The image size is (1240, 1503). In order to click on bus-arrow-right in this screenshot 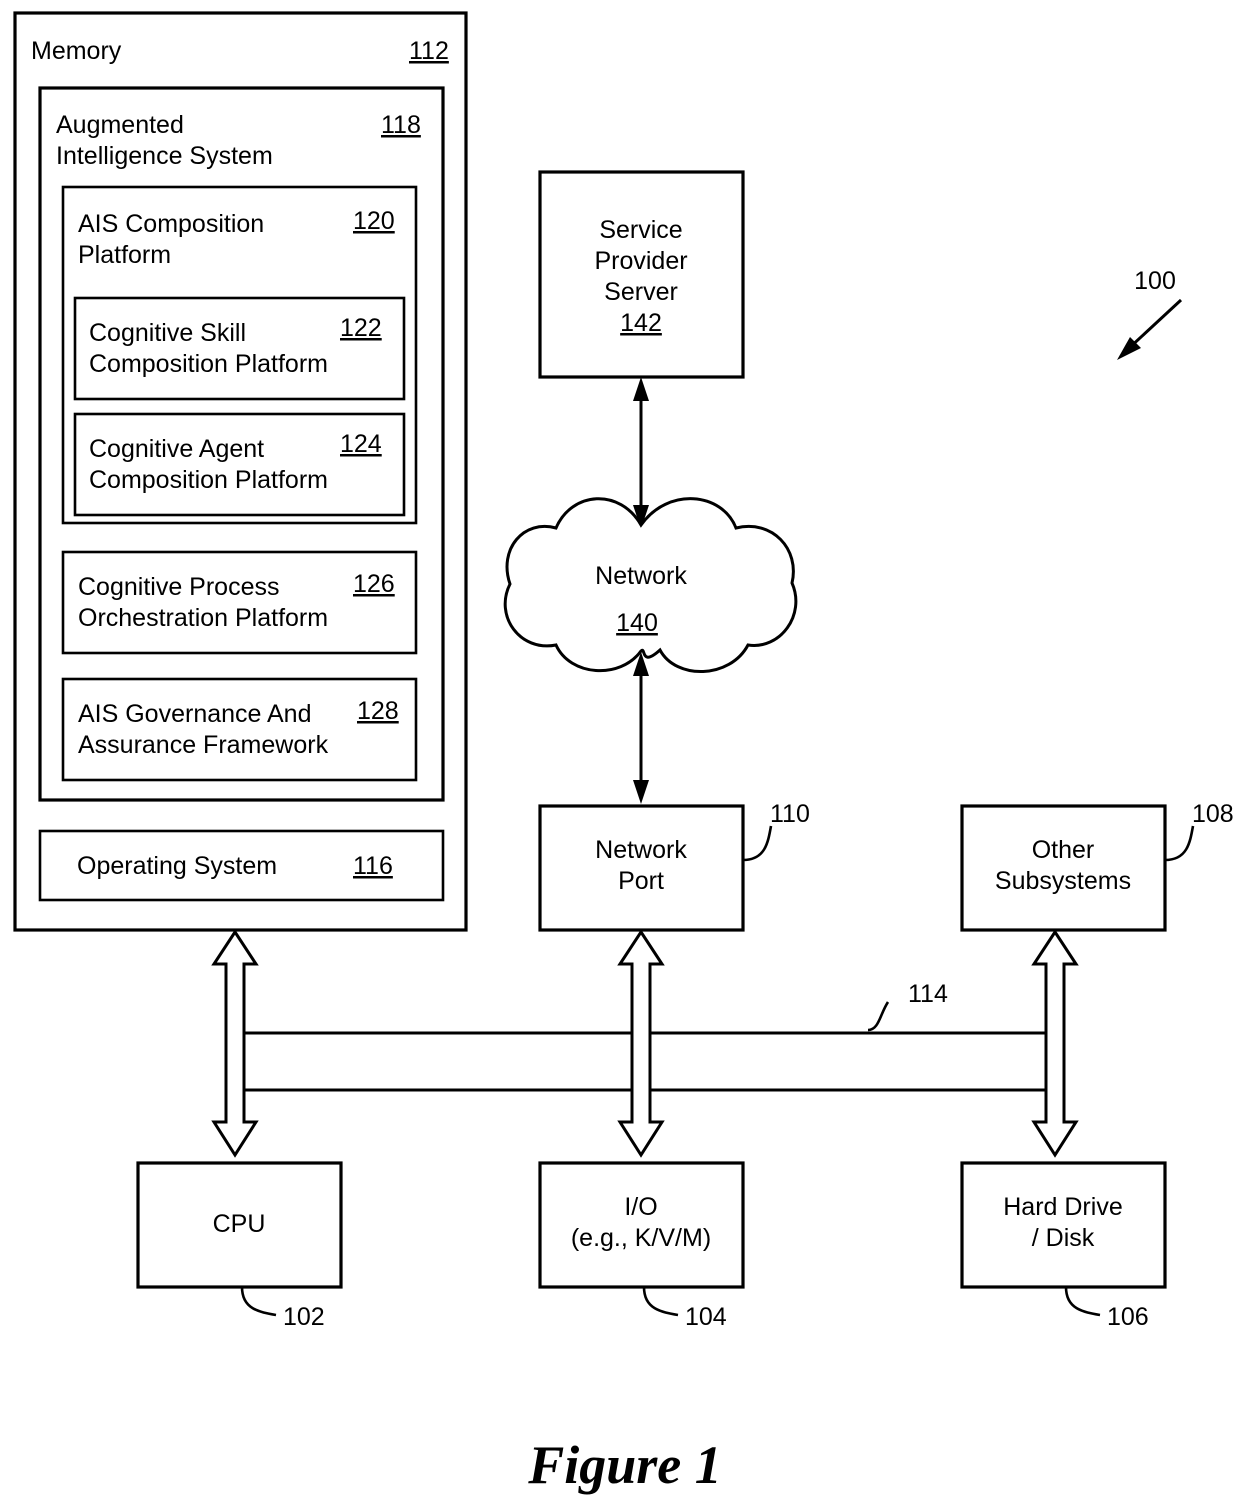, I will do `click(1055, 1043)`.